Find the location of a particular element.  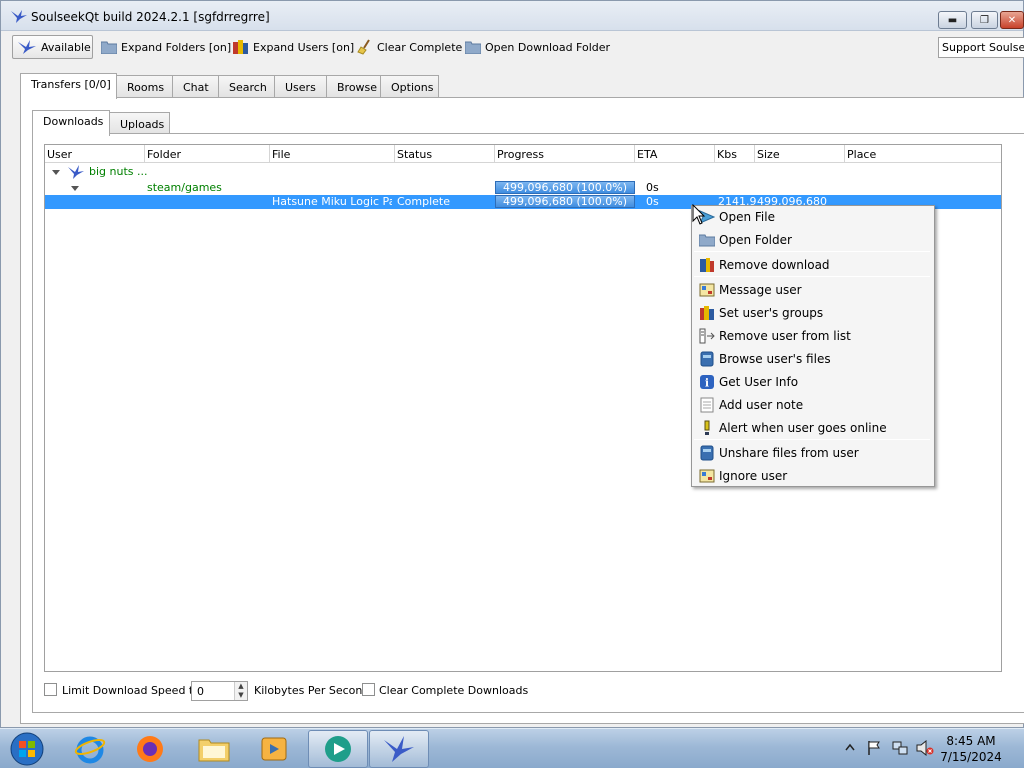

menu-item-remove-user: Remove user from list is located at coordinates (813, 336).